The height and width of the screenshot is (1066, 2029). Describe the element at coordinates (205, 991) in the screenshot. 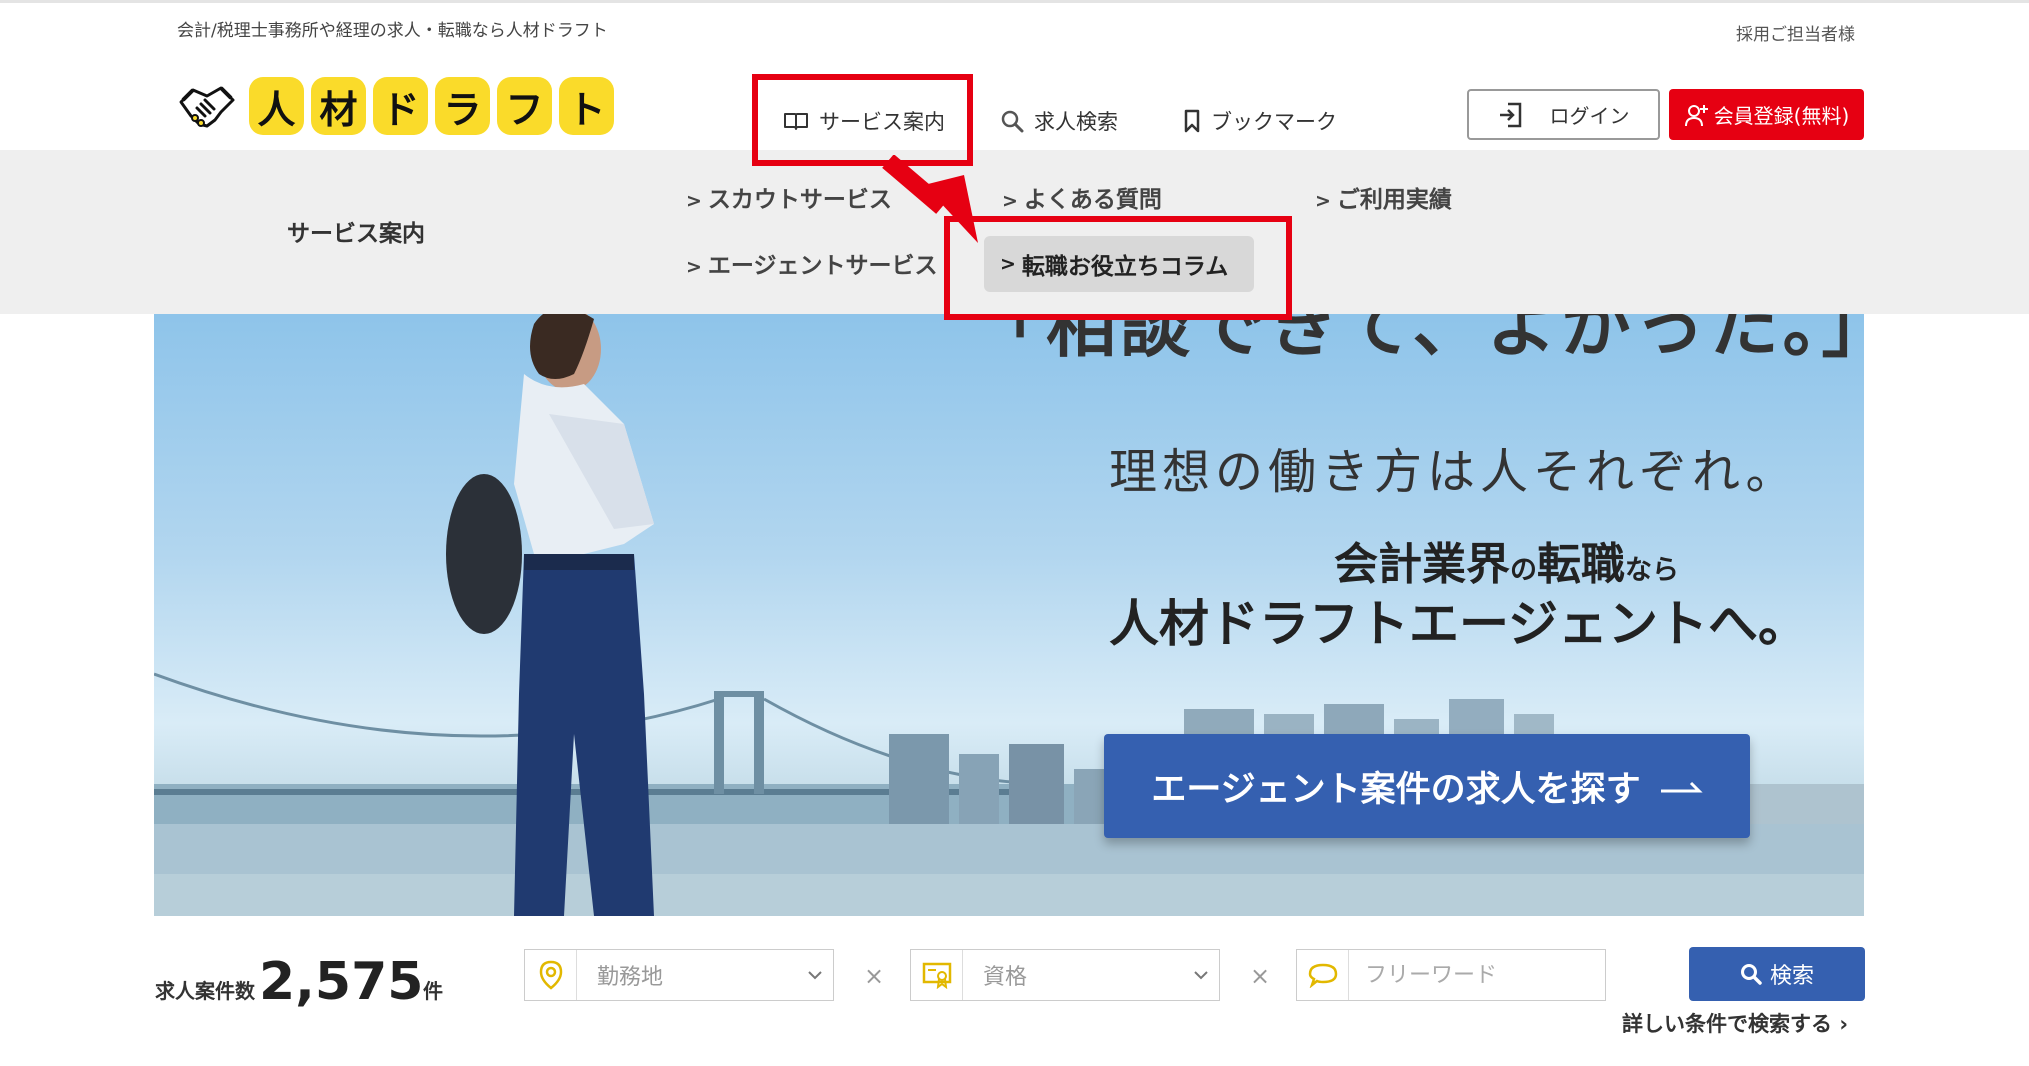

I see `job-count-label: 求人案件数` at that location.